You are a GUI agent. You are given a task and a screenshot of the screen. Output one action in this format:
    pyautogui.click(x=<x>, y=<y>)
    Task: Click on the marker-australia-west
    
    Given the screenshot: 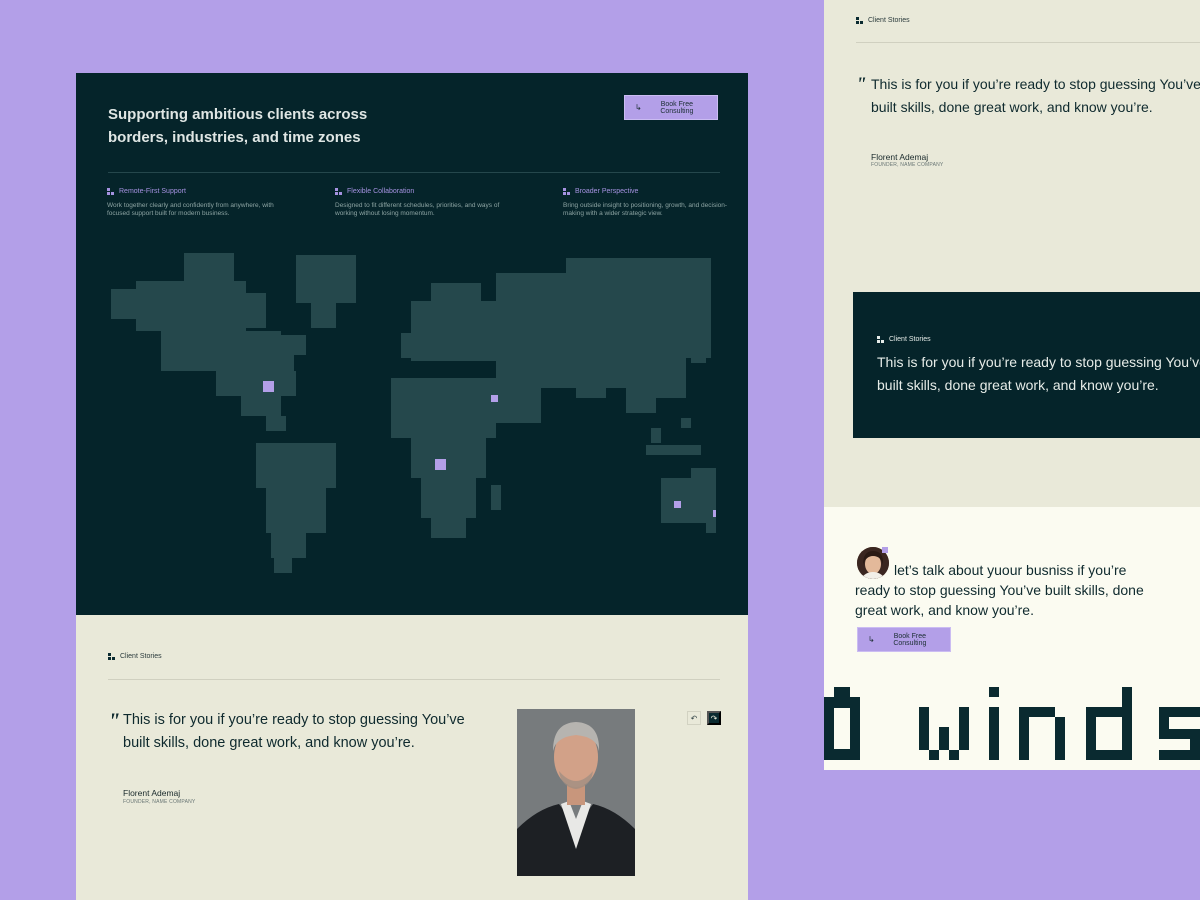 What is the action you would take?
    pyautogui.click(x=677, y=504)
    